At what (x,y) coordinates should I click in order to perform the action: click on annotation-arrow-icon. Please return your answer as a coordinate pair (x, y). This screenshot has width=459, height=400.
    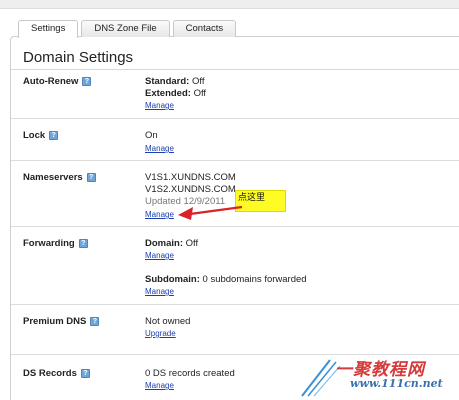
    Looking at the image, I should click on (210, 212).